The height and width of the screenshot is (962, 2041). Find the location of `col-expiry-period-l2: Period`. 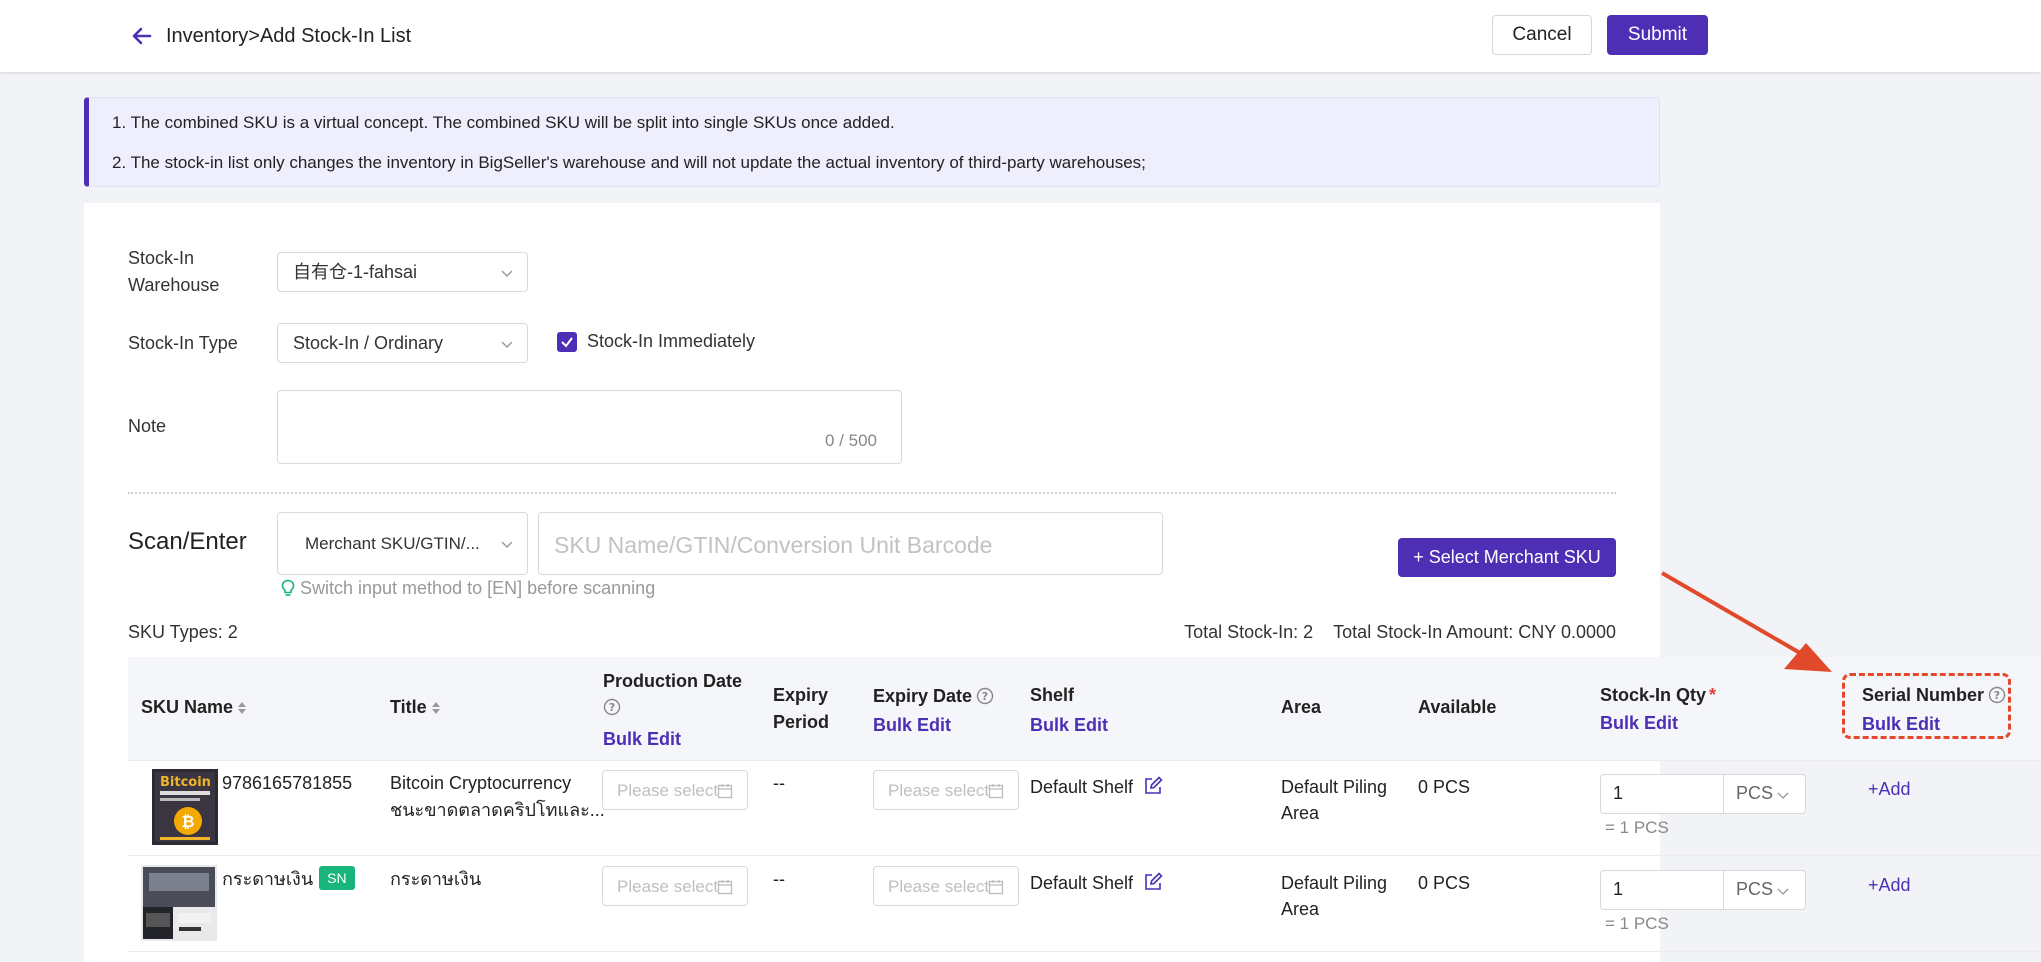

col-expiry-period-l2: Period is located at coordinates (801, 722).